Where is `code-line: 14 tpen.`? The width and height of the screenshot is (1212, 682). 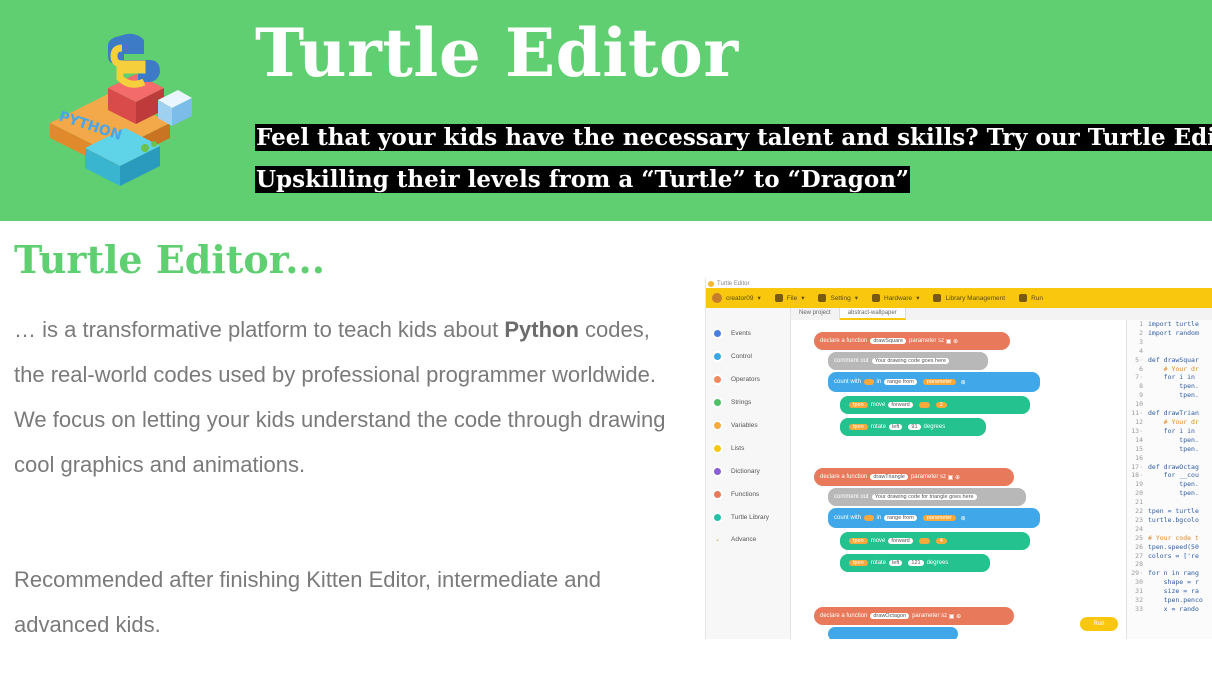 code-line: 14 tpen. is located at coordinates (1169, 440).